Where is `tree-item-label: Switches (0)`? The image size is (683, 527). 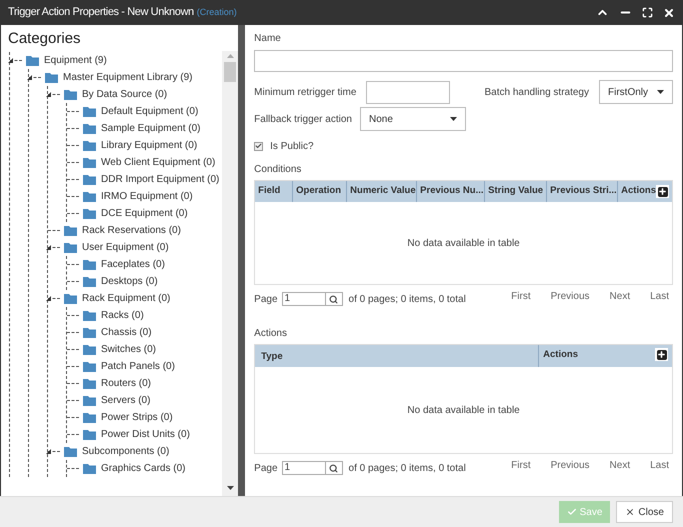 tree-item-label: Switches (0) is located at coordinates (128, 349).